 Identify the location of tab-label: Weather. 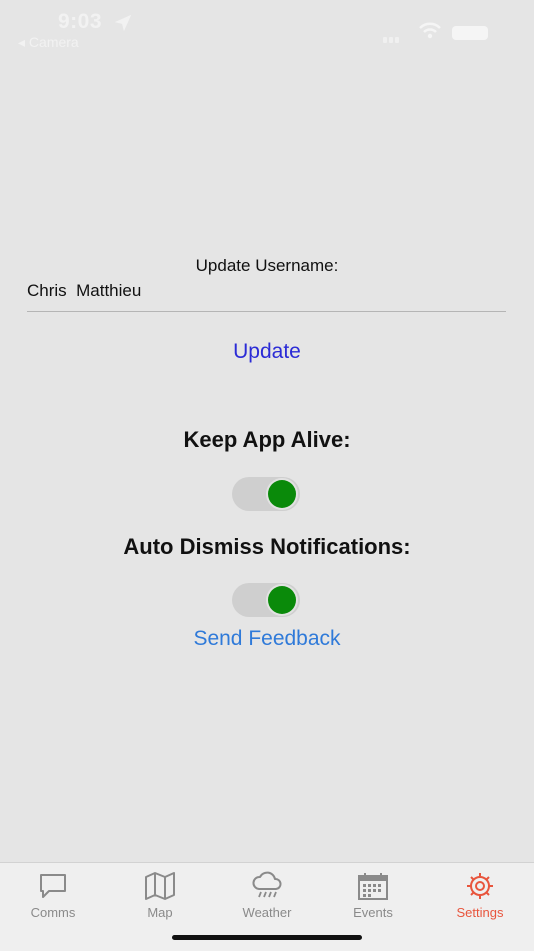
(267, 912).